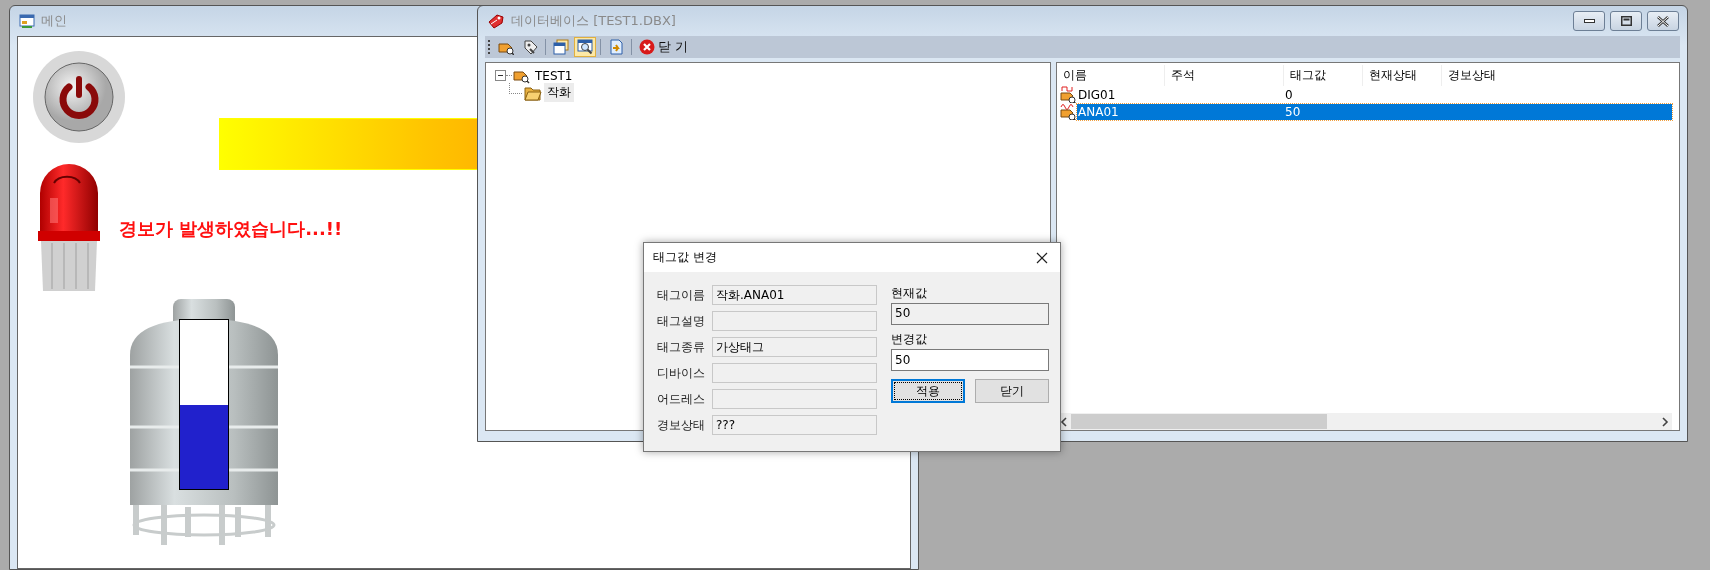 Image resolution: width=1710 pixels, height=570 pixels. I want to click on minimize-icon, so click(1589, 21).